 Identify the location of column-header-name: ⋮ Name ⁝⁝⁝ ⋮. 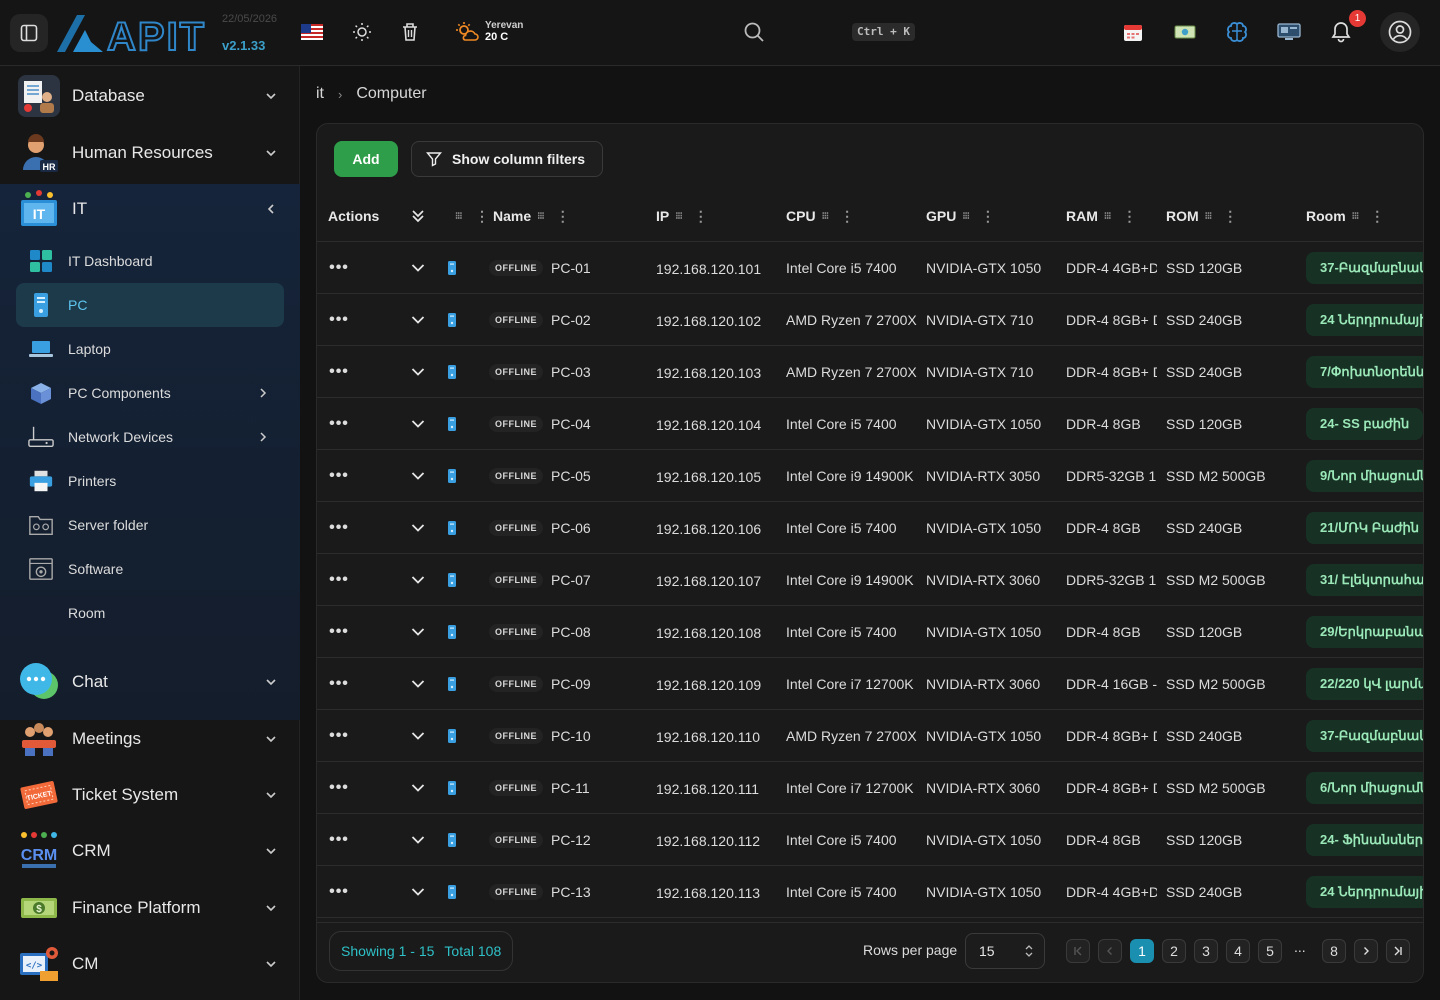
(522, 216).